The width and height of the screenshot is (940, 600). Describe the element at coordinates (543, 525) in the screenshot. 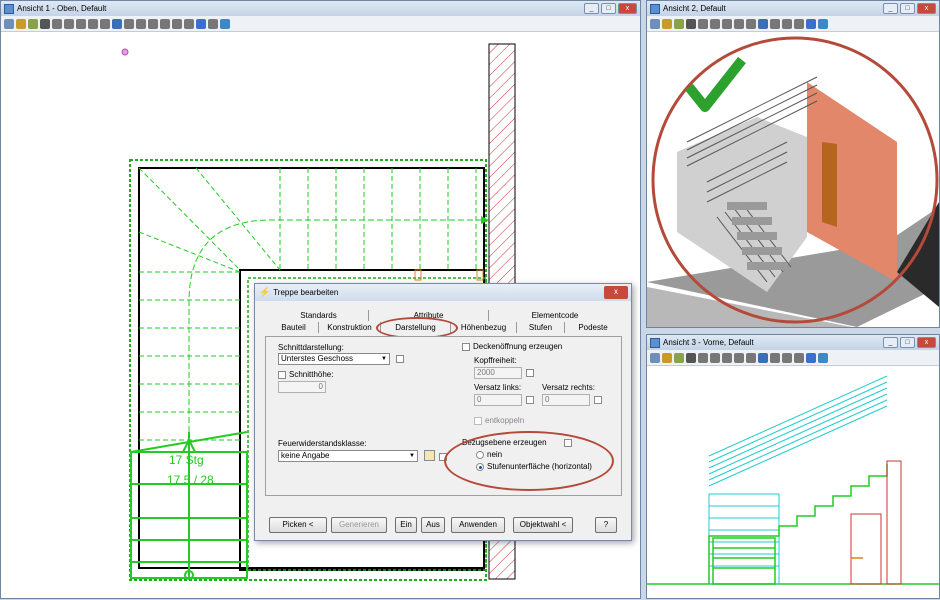

I see `objektwahl-button: Objektwahl <` at that location.